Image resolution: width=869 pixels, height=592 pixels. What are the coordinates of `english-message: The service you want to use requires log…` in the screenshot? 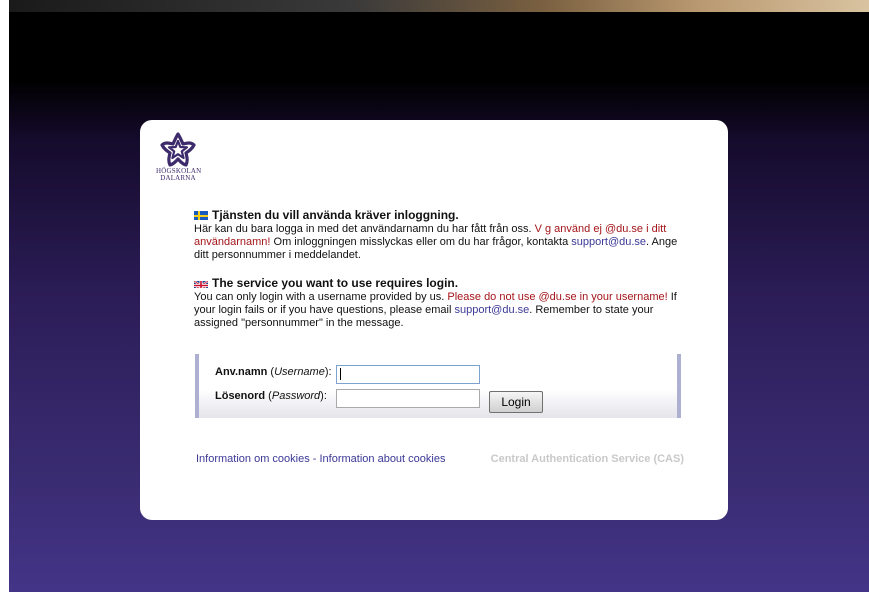 It's located at (439, 303).